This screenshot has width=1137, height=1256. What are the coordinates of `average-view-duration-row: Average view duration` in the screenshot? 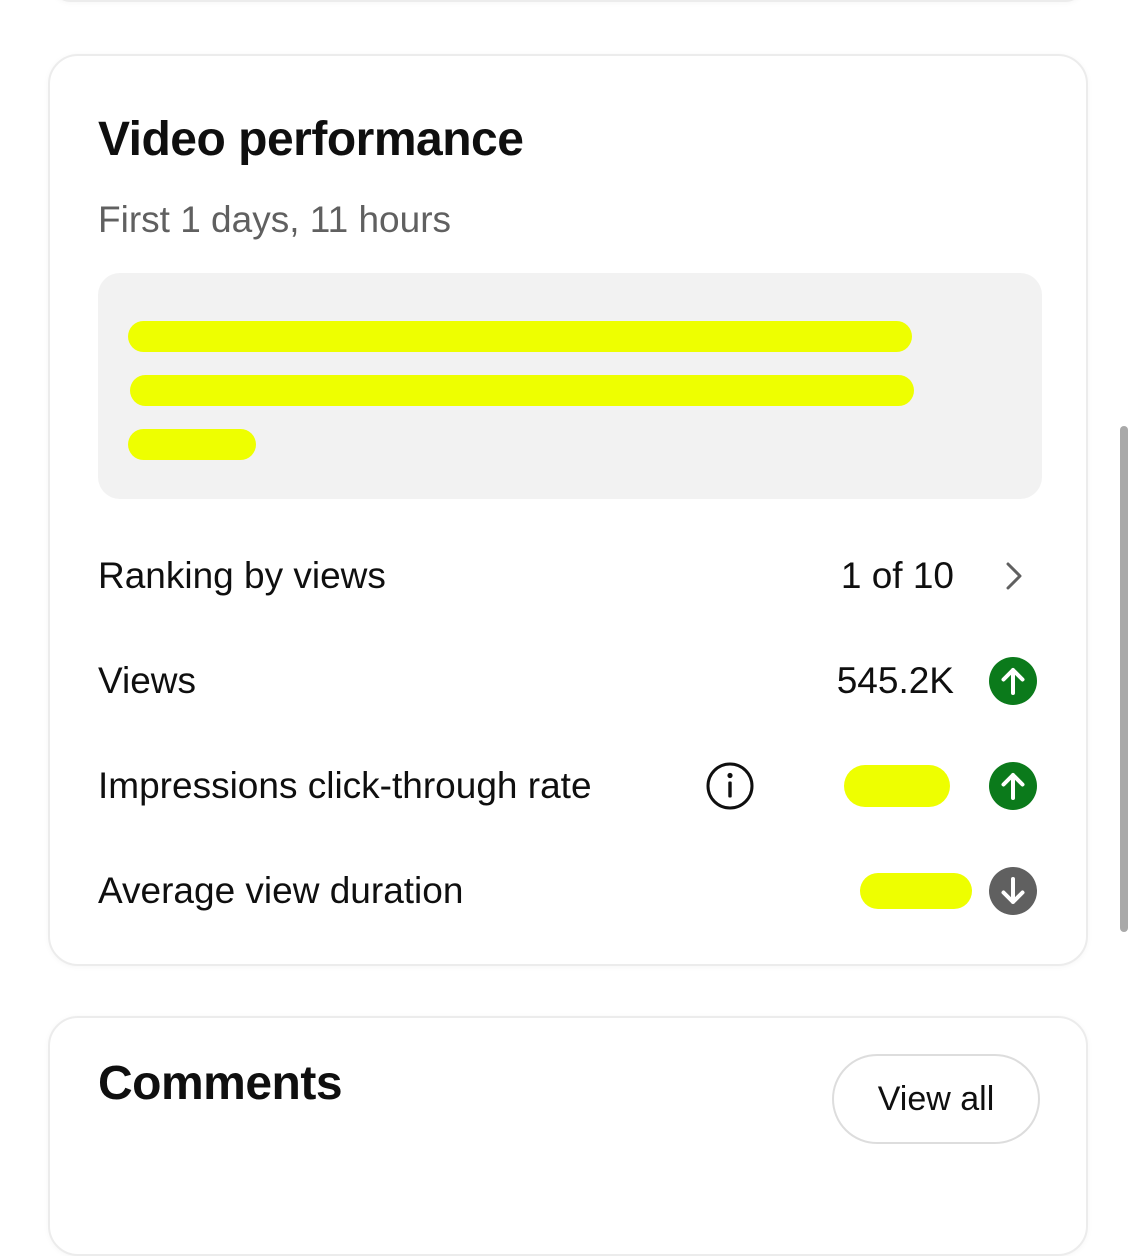 It's located at (570, 891).